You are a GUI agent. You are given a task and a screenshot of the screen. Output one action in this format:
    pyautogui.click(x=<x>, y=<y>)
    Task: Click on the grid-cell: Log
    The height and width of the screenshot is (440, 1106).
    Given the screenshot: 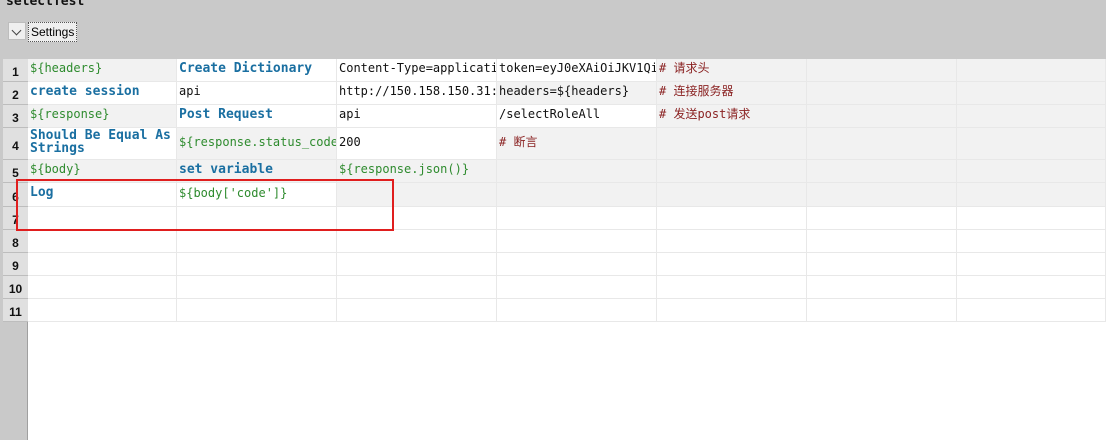 What is the action you would take?
    pyautogui.click(x=102, y=195)
    